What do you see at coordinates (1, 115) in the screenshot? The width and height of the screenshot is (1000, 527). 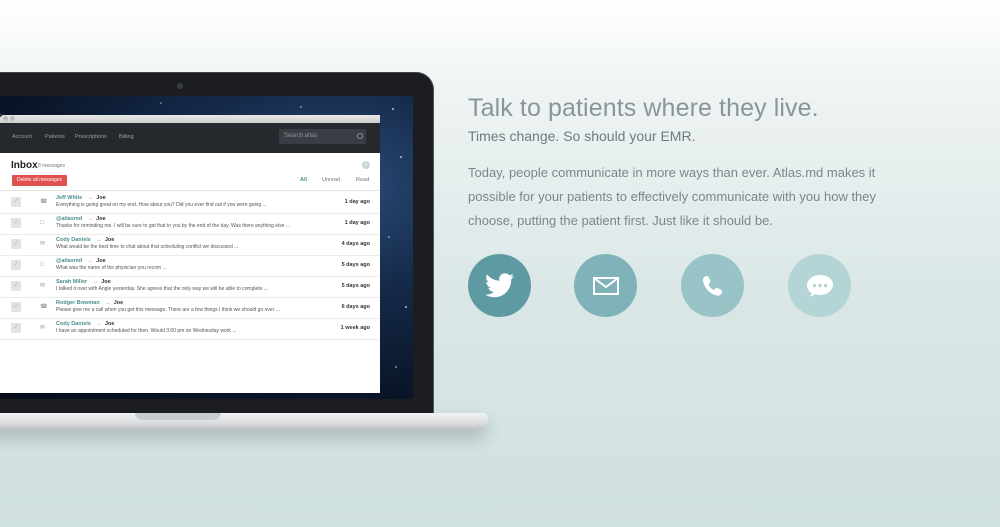 I see `row-pointer` at bounding box center [1, 115].